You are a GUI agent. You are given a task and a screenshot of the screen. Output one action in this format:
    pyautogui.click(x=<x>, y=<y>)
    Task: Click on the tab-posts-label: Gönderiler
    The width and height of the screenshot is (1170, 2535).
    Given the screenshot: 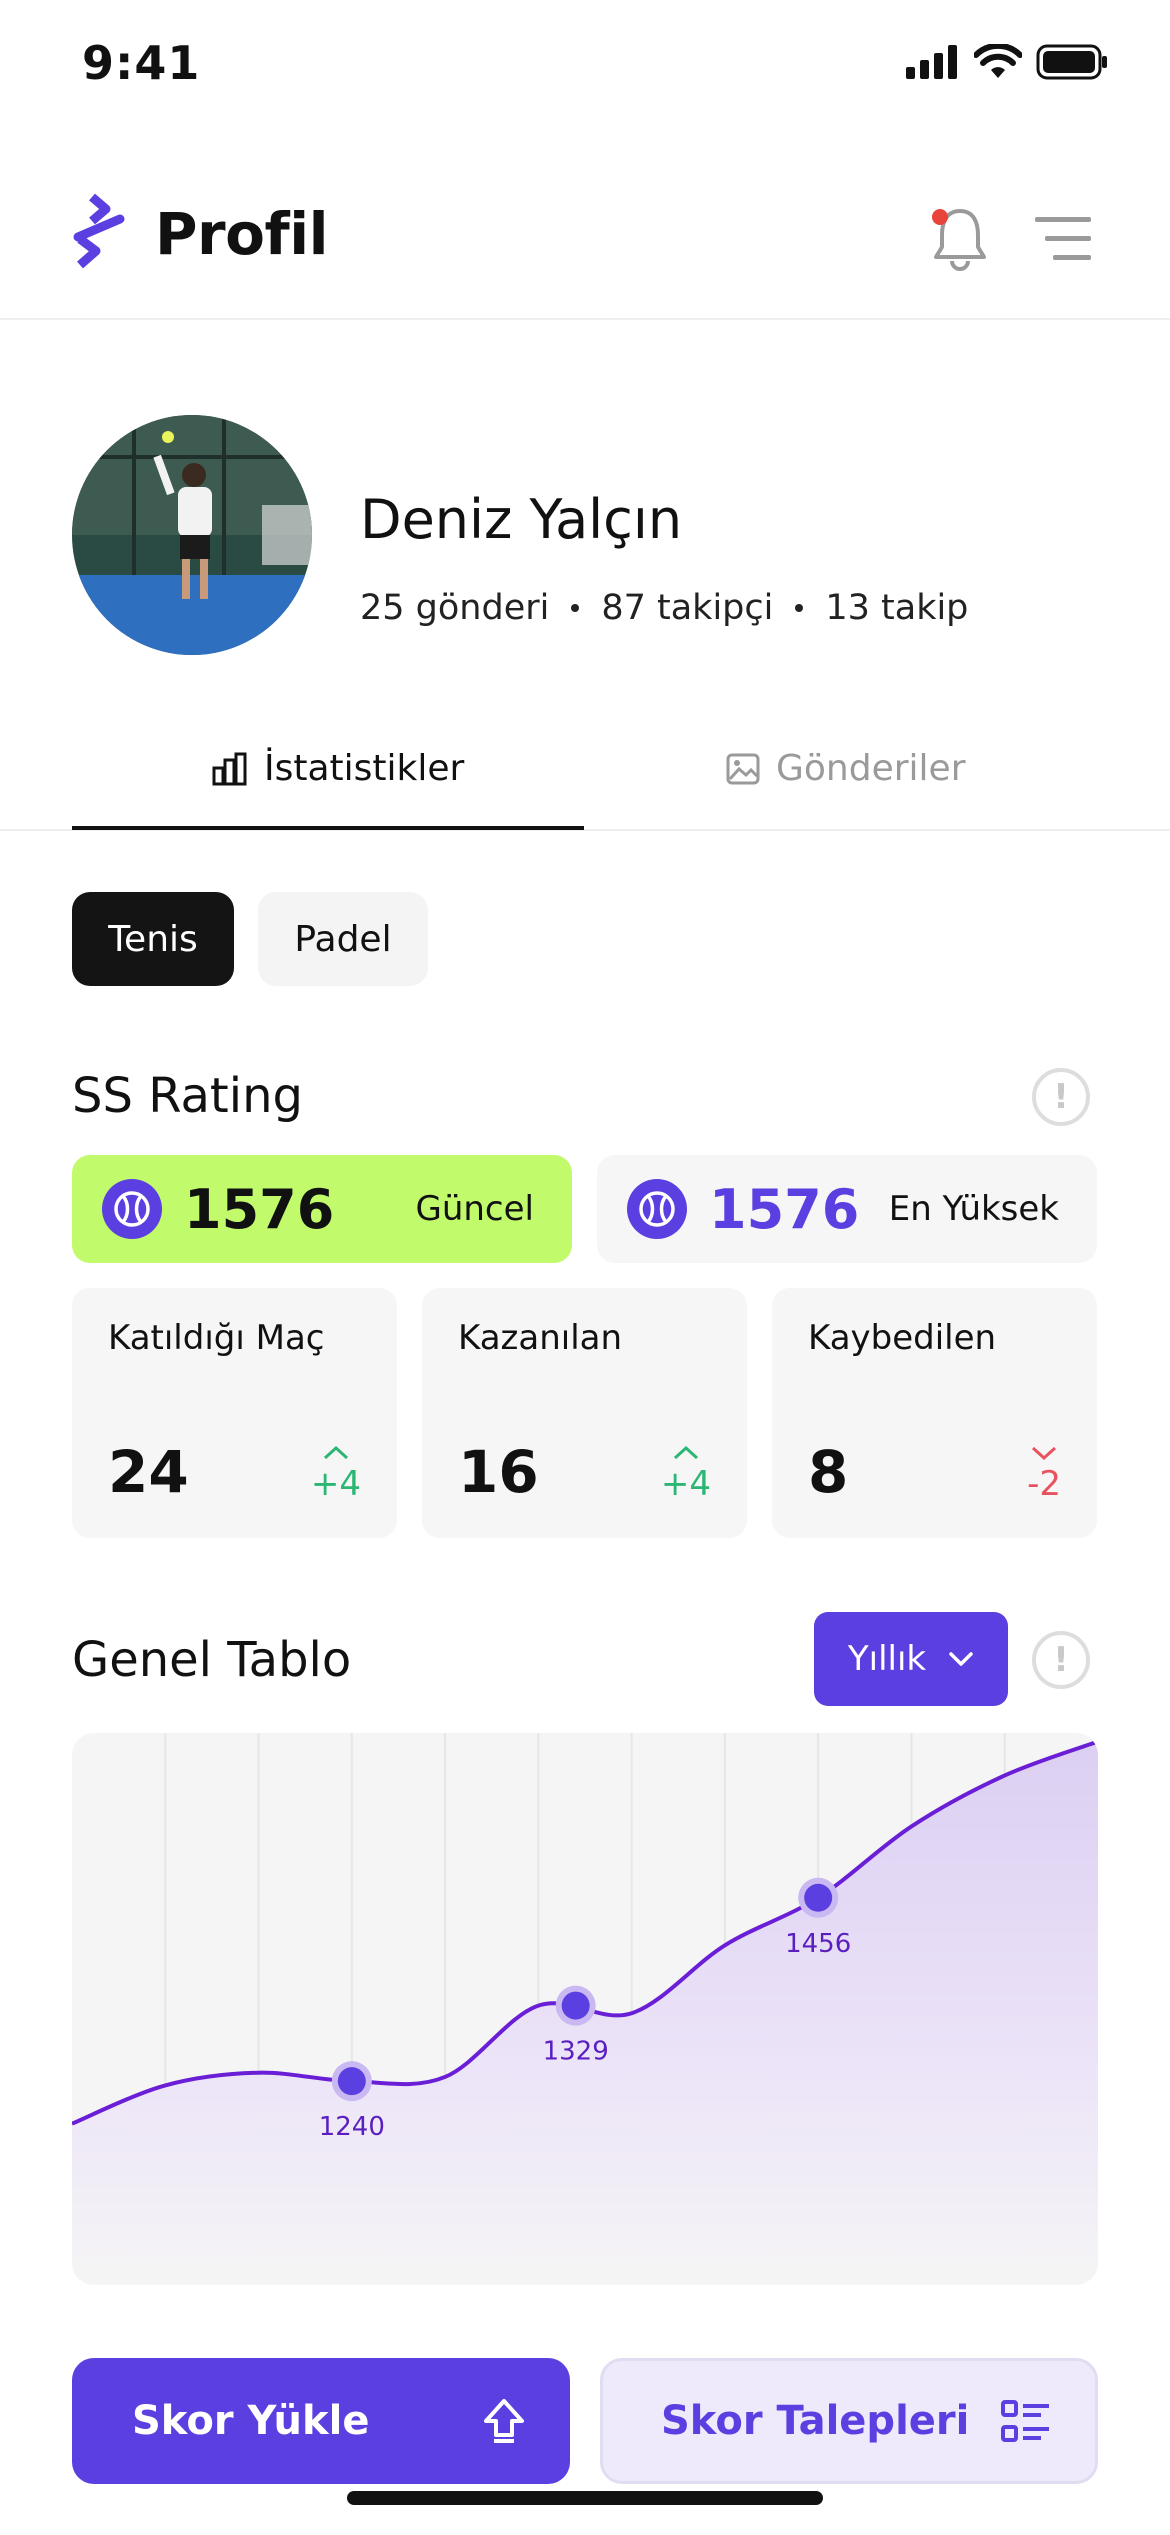 What is the action you would take?
    pyautogui.click(x=871, y=768)
    